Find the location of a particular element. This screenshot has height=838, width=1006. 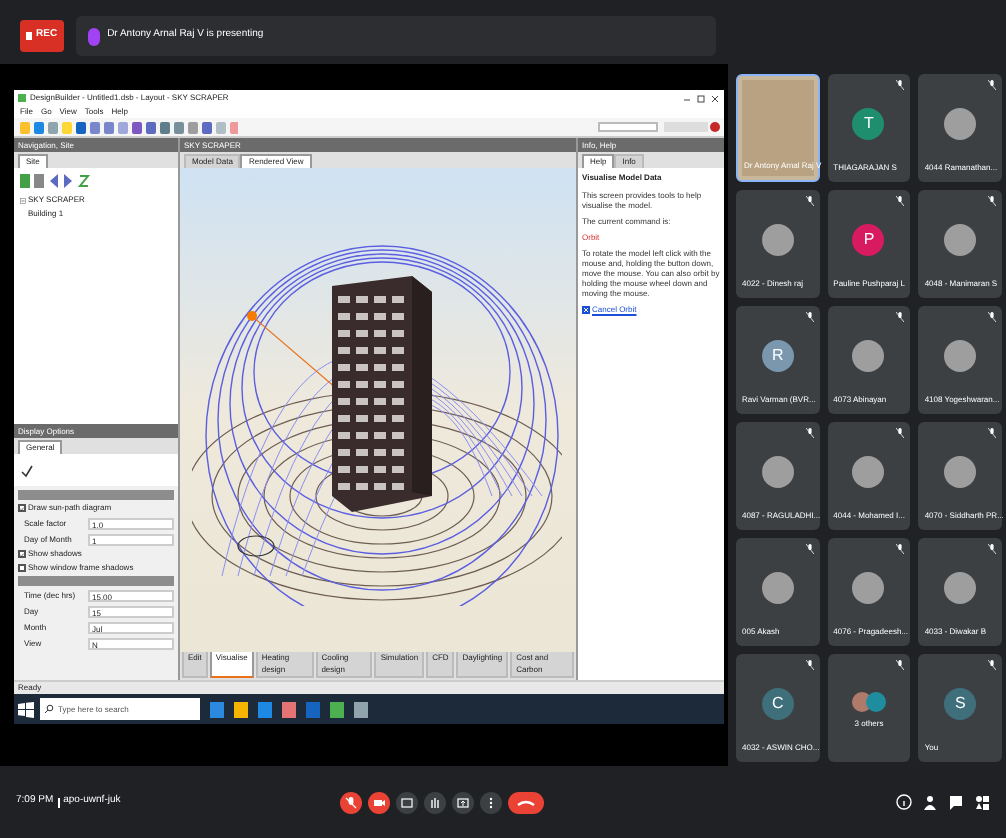

microphone-off-button is located at coordinates (351, 802).